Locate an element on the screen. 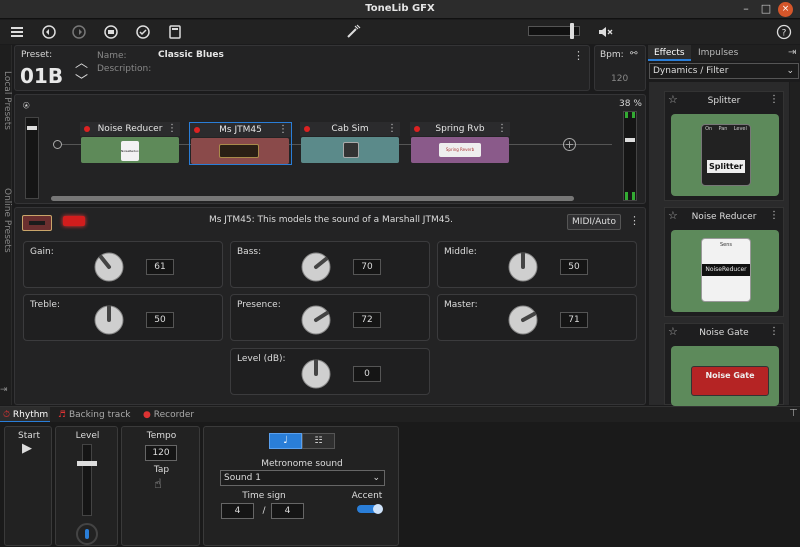 Image resolution: width=800 pixels, height=547 pixels. accent-toggle is located at coordinates (370, 509).